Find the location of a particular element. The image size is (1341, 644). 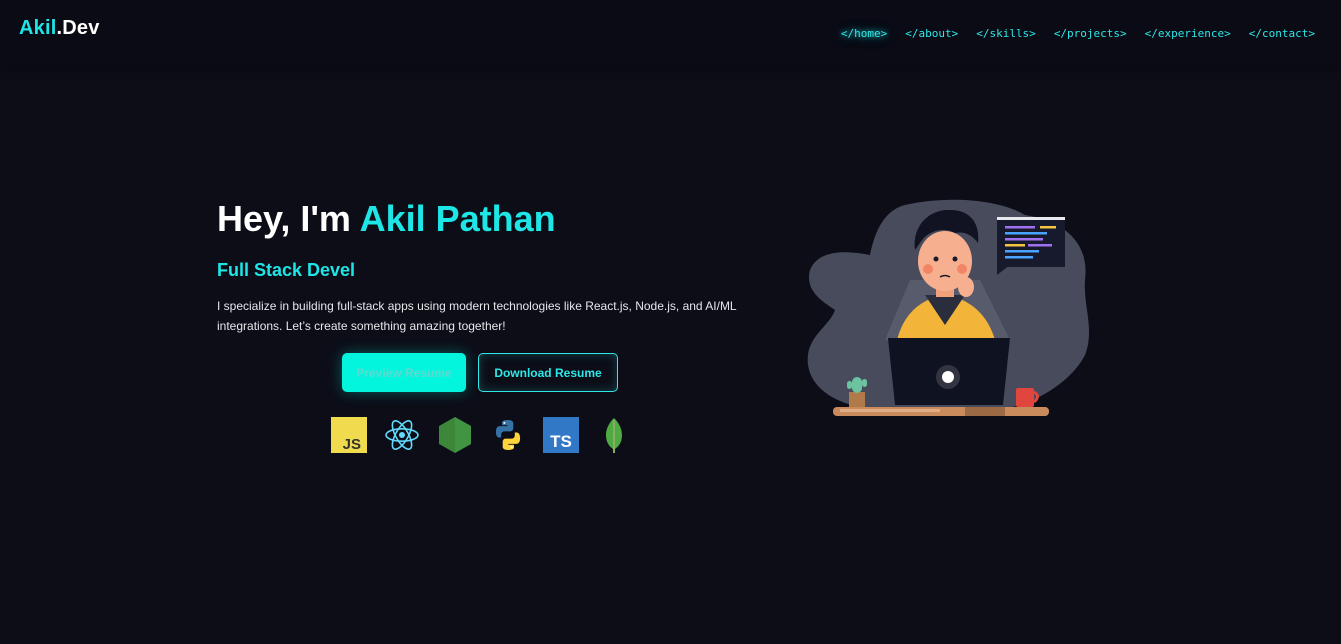

nav-link-experience: </experience> is located at coordinates (1188, 33).